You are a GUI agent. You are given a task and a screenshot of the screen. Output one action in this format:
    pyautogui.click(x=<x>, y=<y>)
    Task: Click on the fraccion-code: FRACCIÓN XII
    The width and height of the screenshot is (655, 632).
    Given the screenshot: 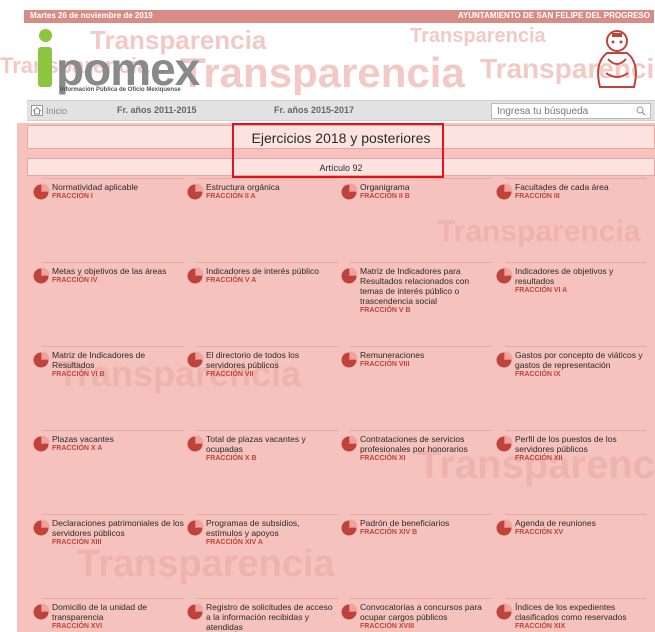 What is the action you would take?
    pyautogui.click(x=538, y=458)
    